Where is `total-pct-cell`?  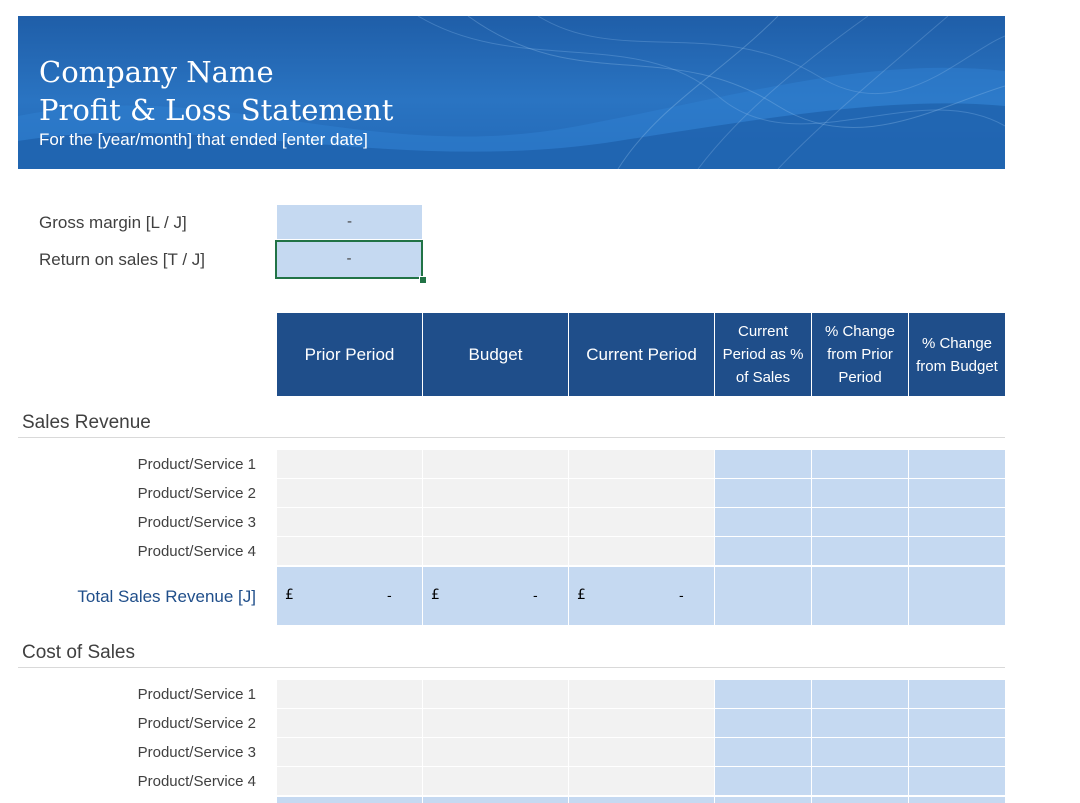
total-pct-cell is located at coordinates (763, 596).